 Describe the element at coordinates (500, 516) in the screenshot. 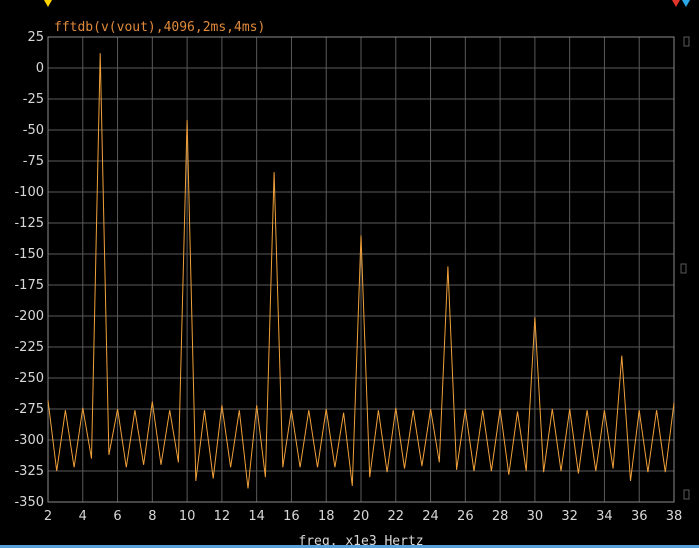

I see `x-tick-label: 28` at that location.